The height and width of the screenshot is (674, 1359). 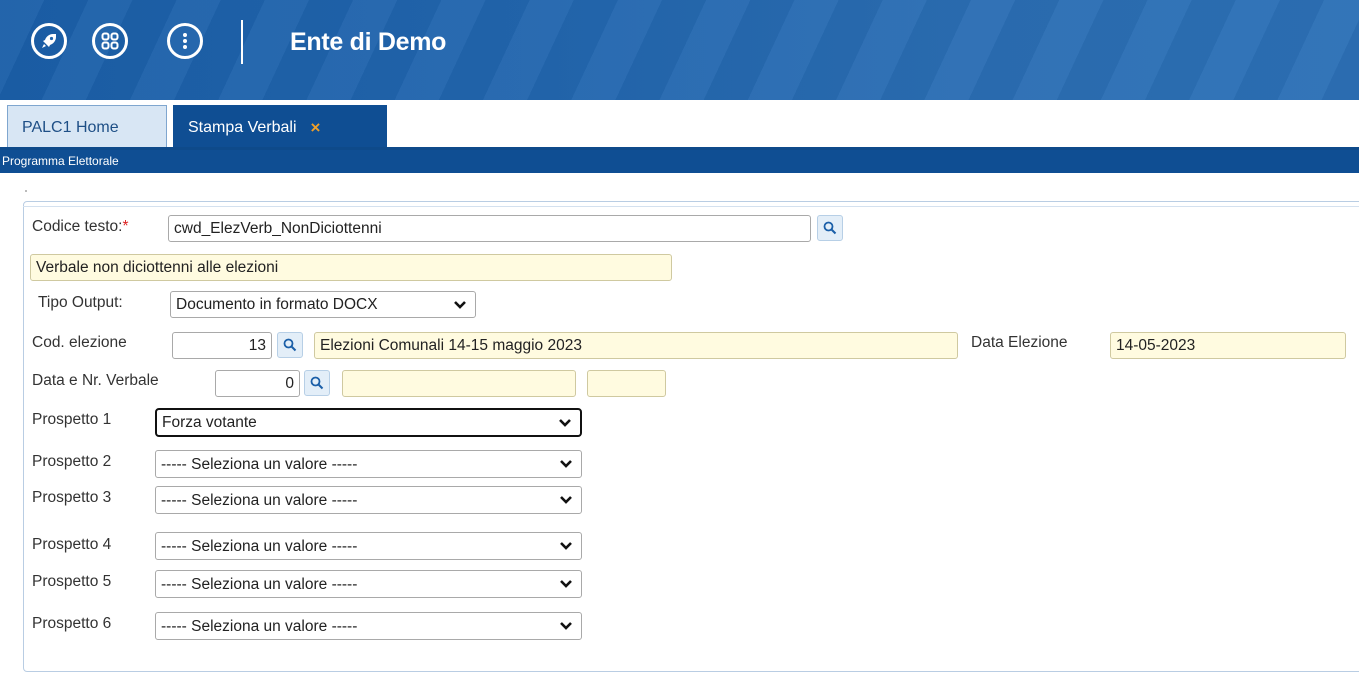 I want to click on prospetto-1-label: Prospetto 1, so click(x=72, y=419).